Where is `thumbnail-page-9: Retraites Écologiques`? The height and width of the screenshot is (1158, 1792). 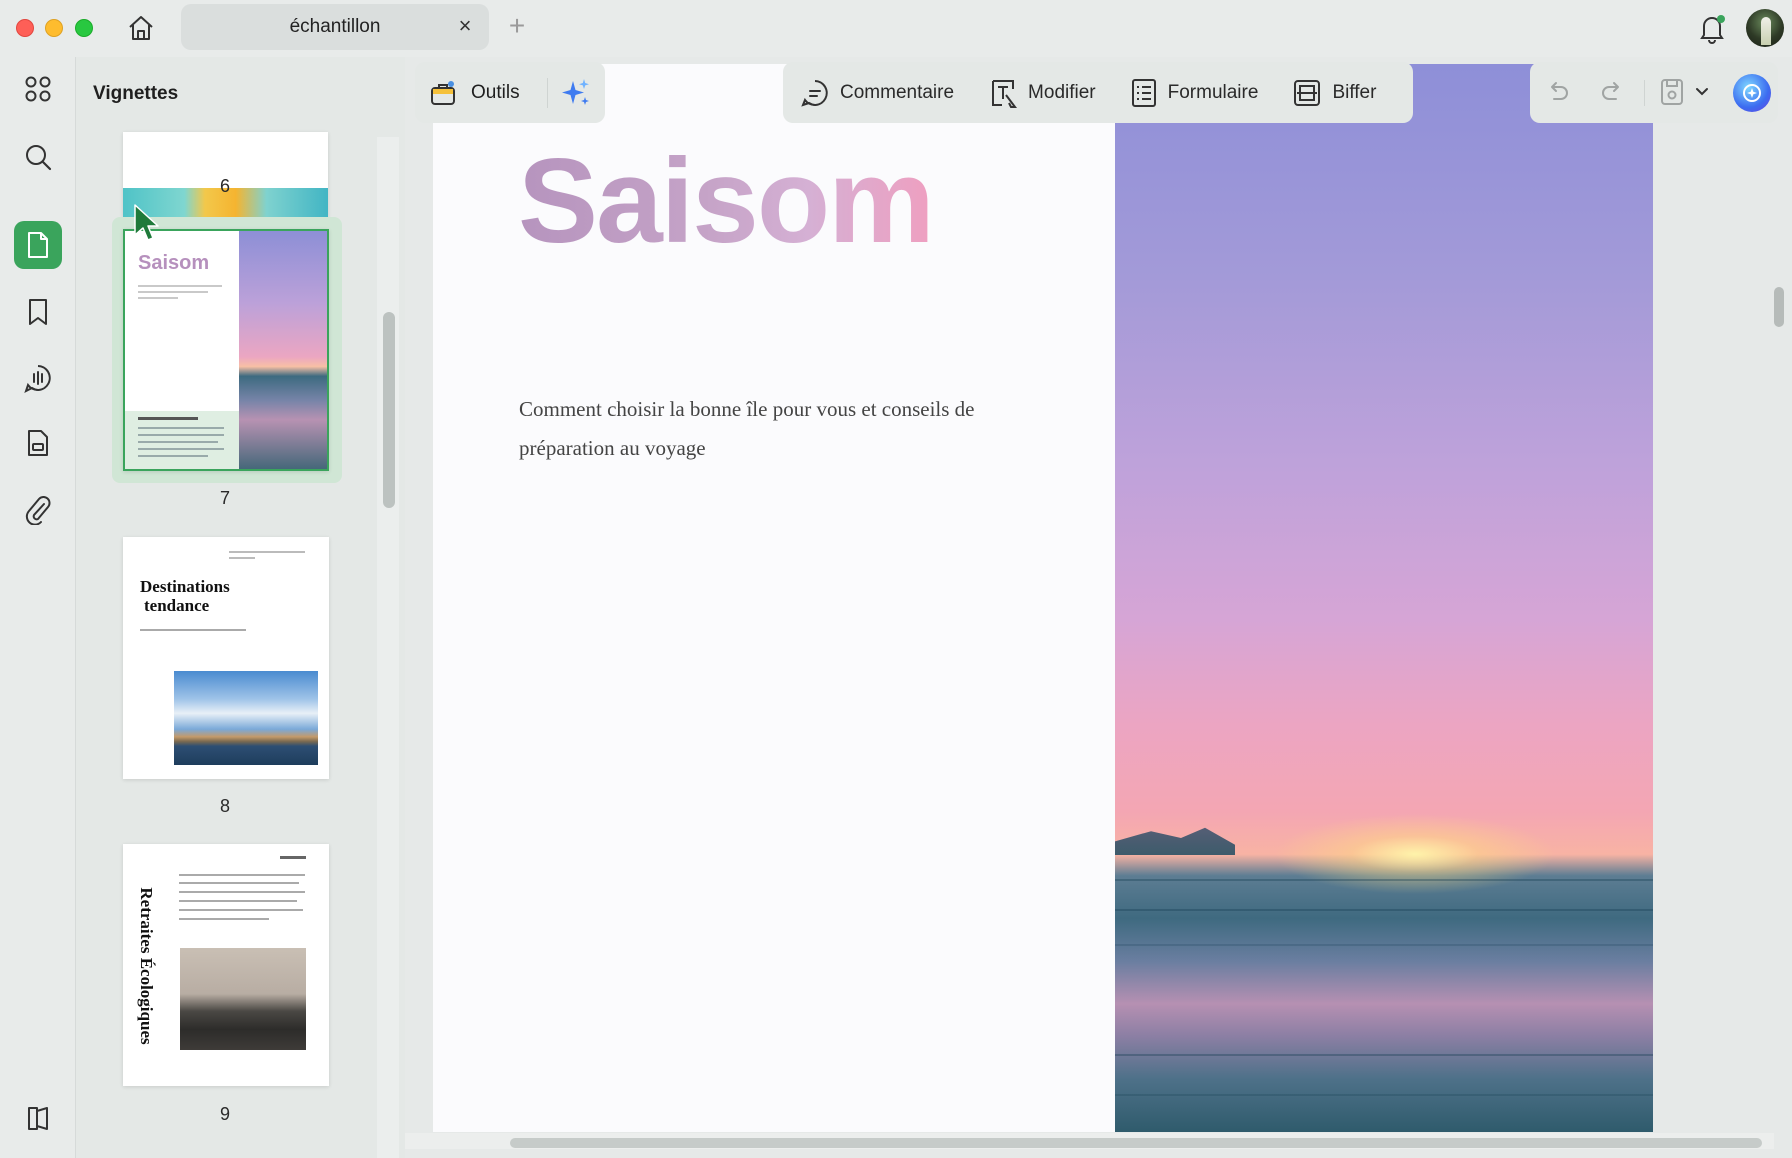
thumbnail-page-9: Retraites Écologiques is located at coordinates (226, 965).